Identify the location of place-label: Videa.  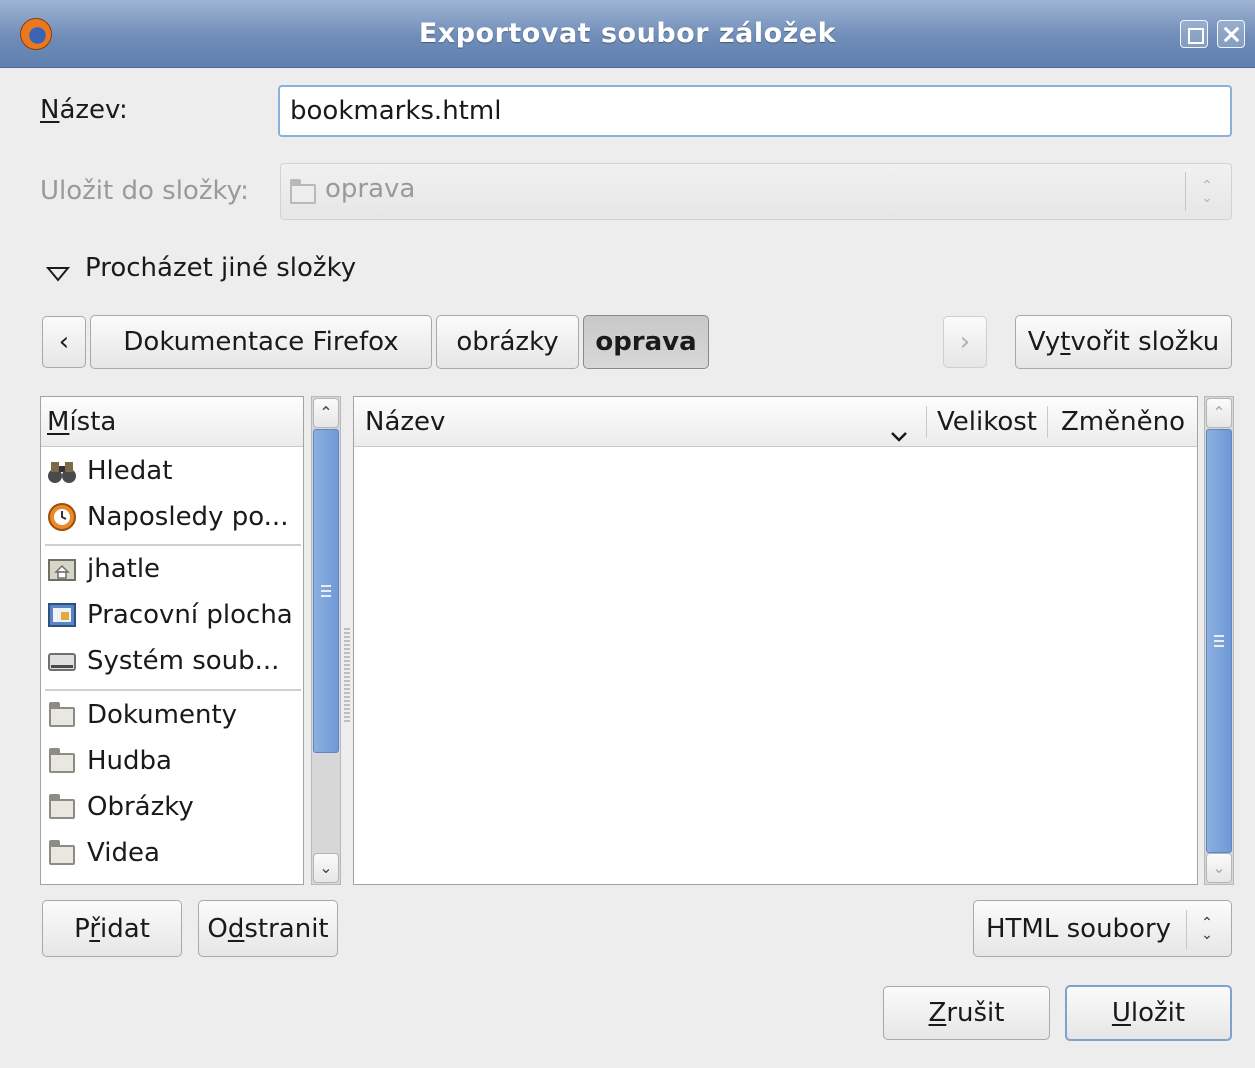
(123, 853).